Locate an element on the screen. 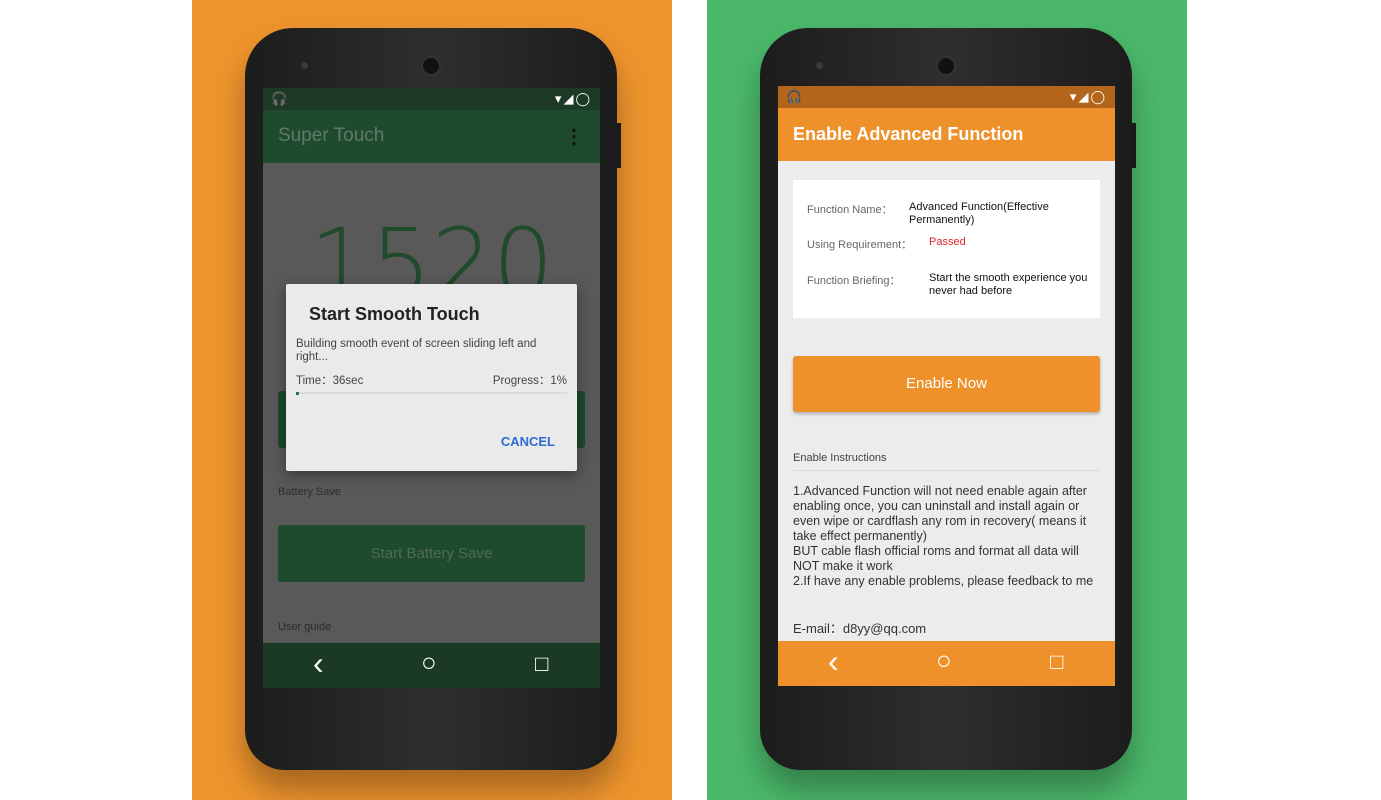  info-label-name: Function Name： is located at coordinates (850, 210).